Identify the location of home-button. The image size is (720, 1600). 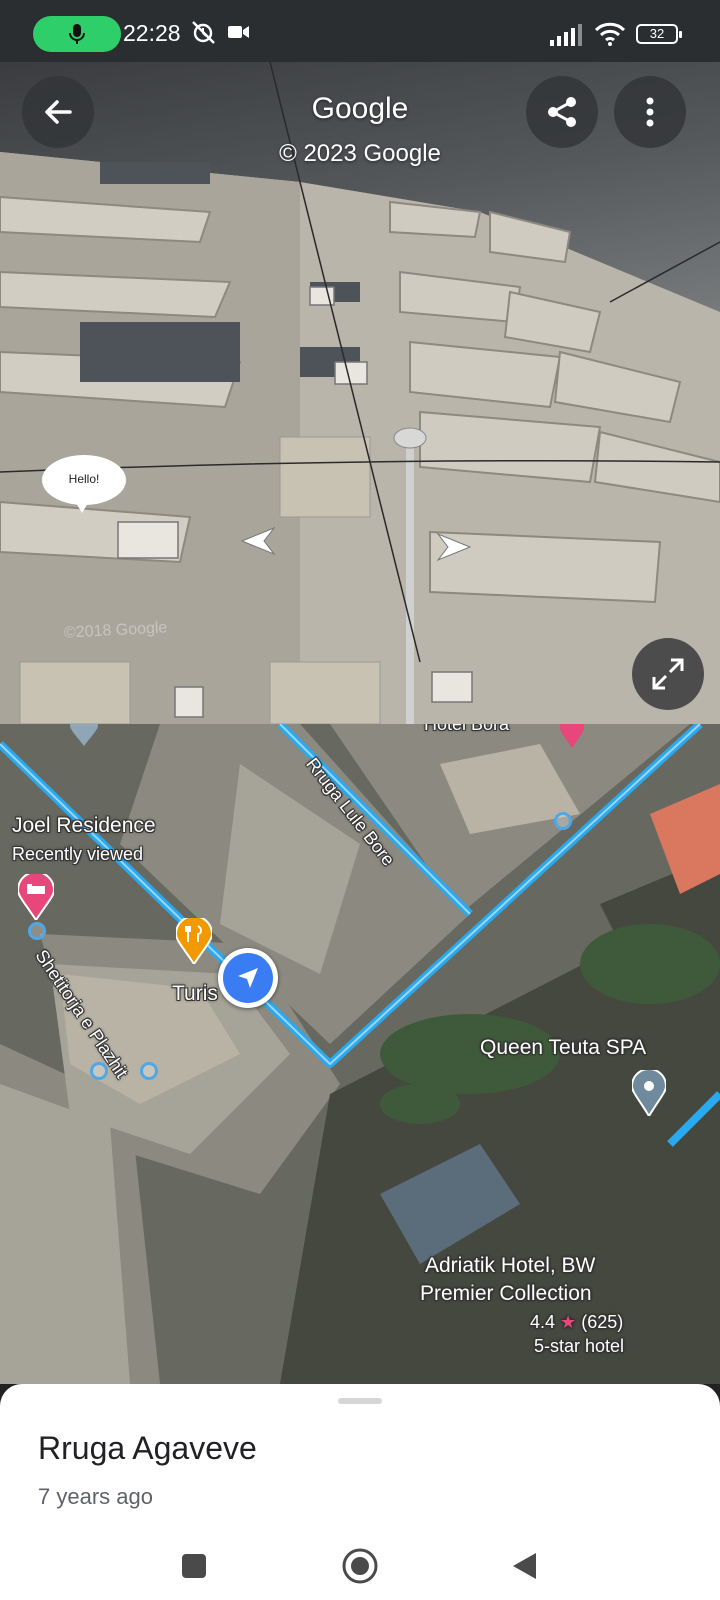
(360, 1566).